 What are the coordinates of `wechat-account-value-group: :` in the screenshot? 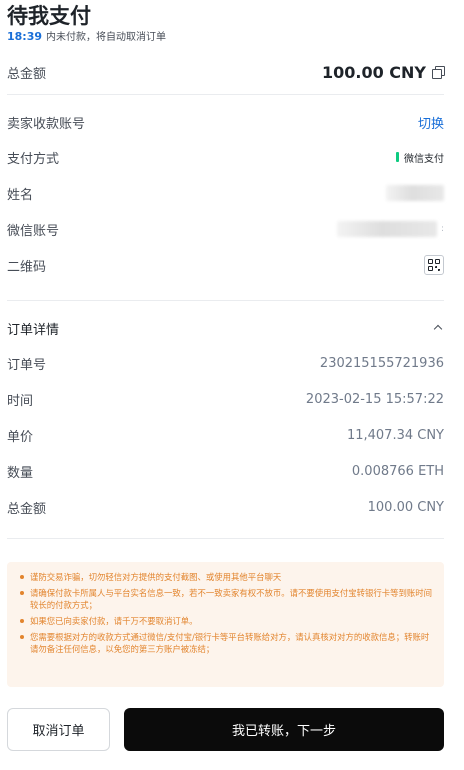 It's located at (390, 229).